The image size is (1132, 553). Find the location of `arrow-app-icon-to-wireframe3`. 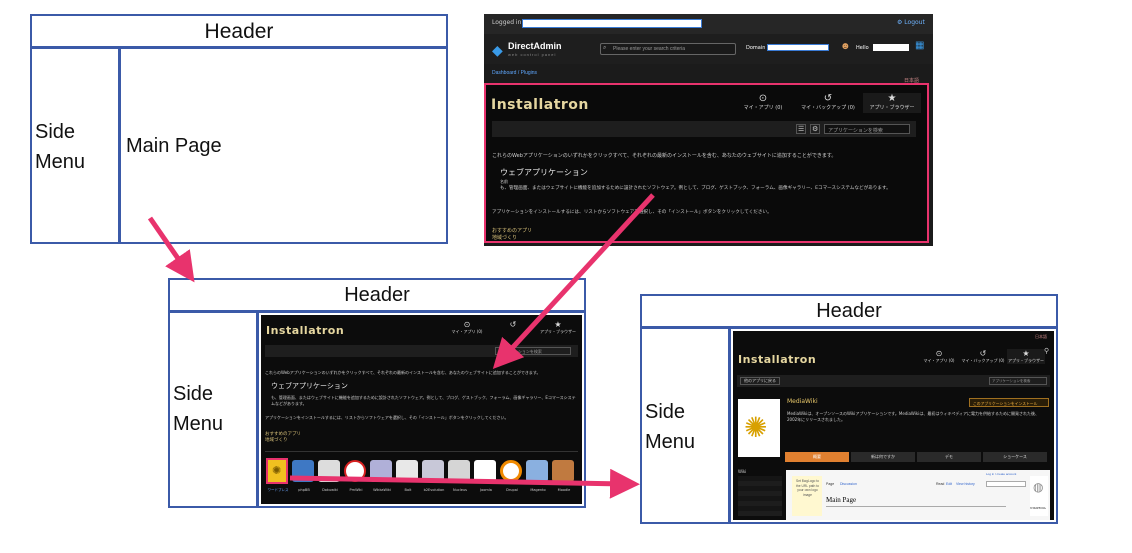

arrow-app-icon-to-wireframe3 is located at coordinates (464, 483).